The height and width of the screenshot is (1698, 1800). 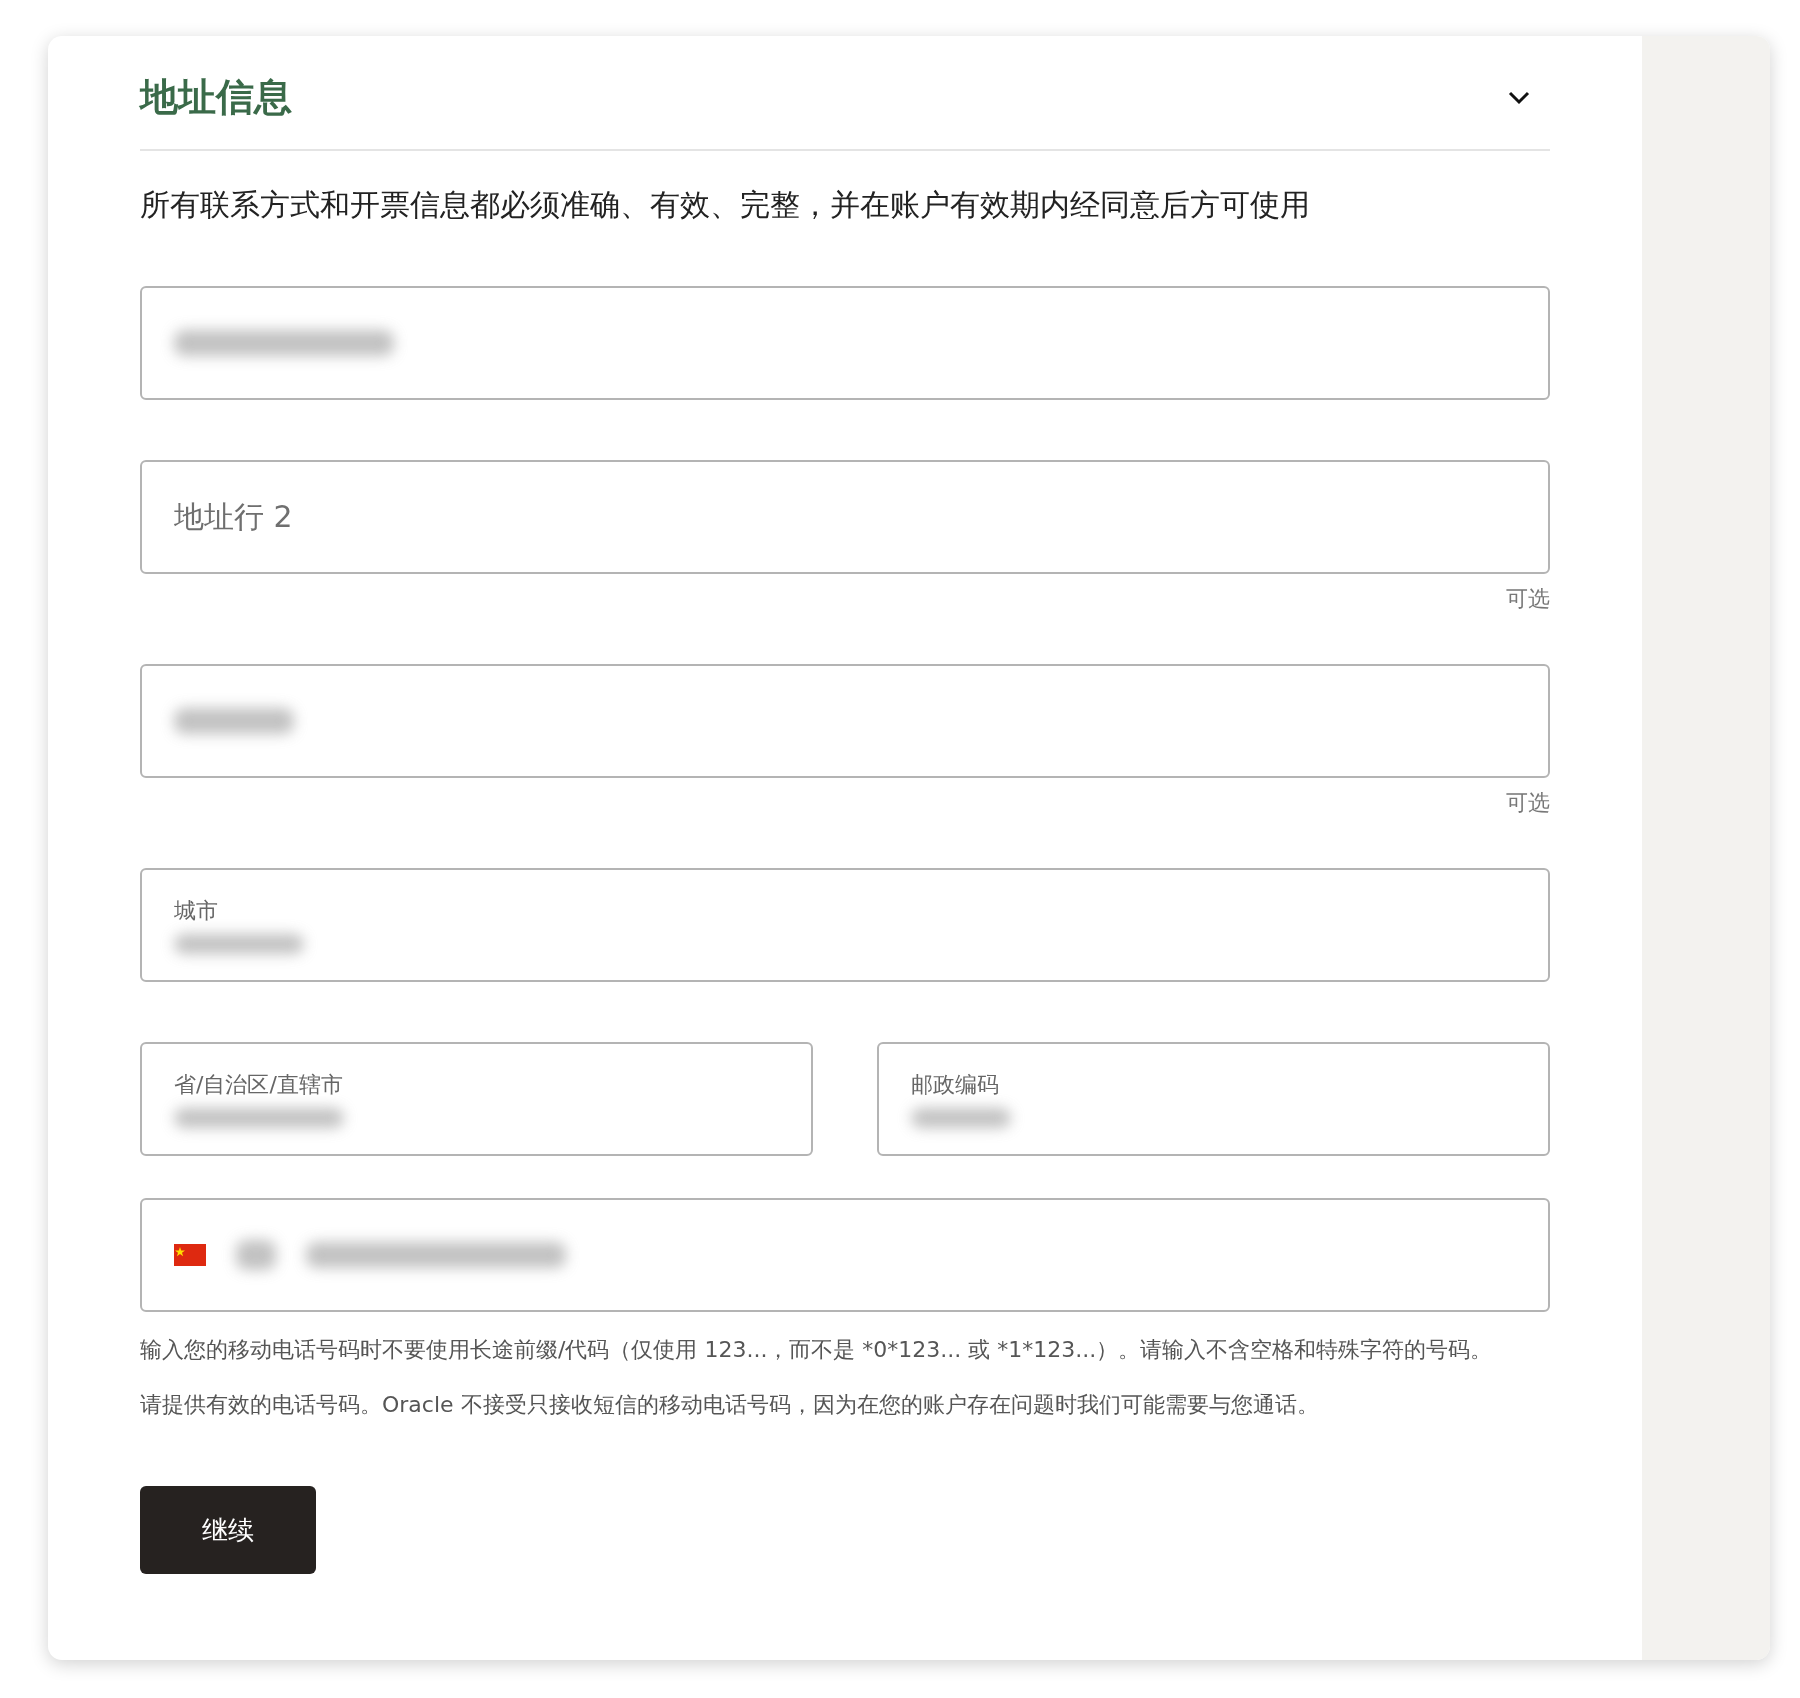 What do you see at coordinates (817, 1350) in the screenshot?
I see `help-text: 输入您的移动电话号码时不要使用长途前缀/代码（仅使用 123...，而不是 *0*123... 或 *1*123...）。请输入不含空格和特殊字符的号码。` at bounding box center [817, 1350].